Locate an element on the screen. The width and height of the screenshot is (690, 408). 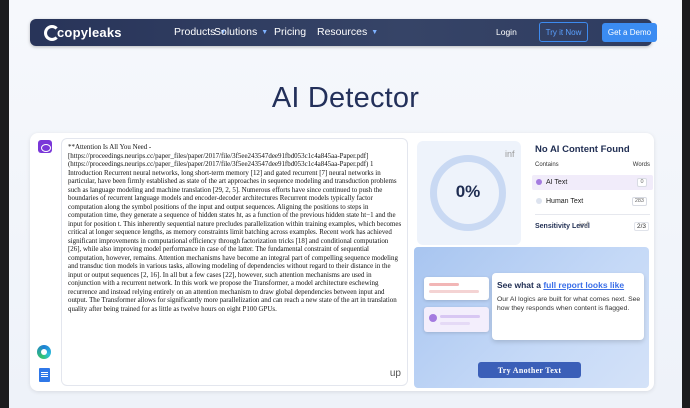
nav-pricing-label: Pricing is located at coordinates (290, 32).